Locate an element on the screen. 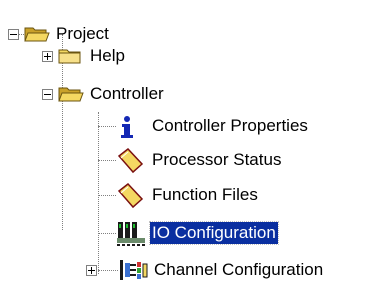  tree-item-processor-status: Processor Status is located at coordinates (199, 161).